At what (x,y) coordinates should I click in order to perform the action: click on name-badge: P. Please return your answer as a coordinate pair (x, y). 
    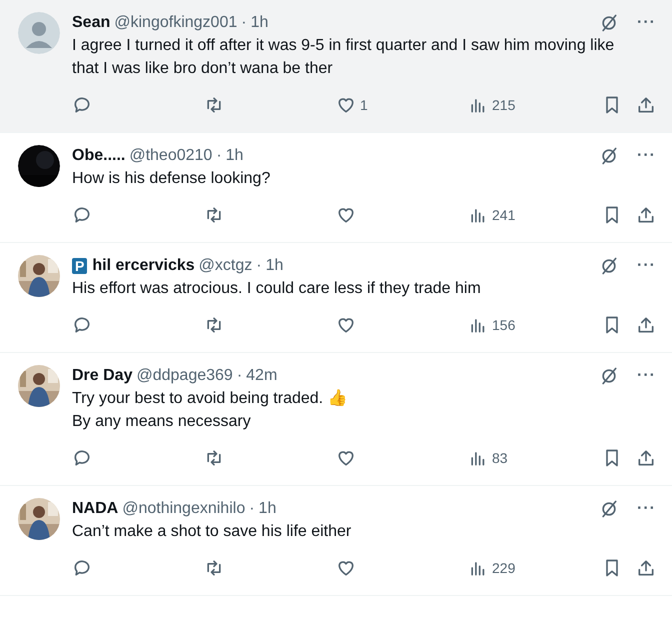
    Looking at the image, I should click on (80, 266).